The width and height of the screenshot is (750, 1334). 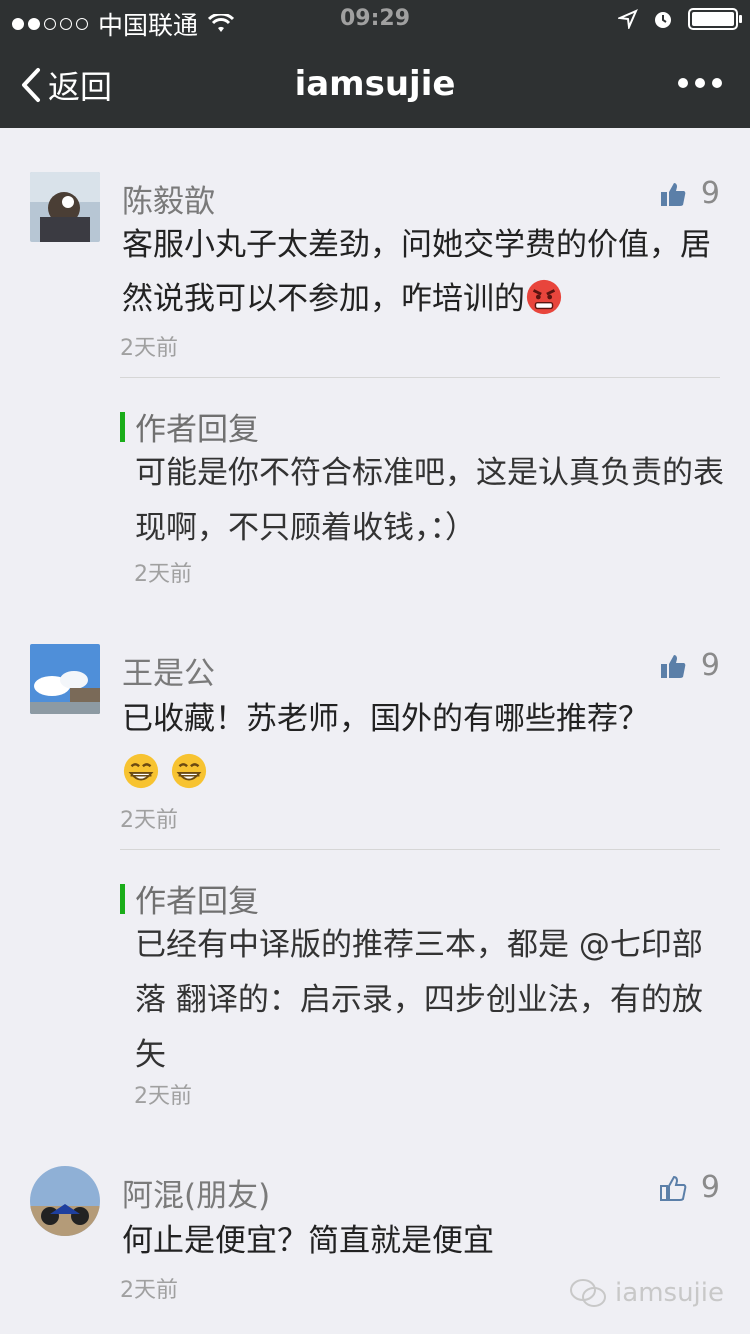 What do you see at coordinates (419, 1000) in the screenshot?
I see `reply-text: 已经有中译版的推荐三本，都是 @七印部落 翻译的：启示录，四步创业法，有的放矢` at bounding box center [419, 1000].